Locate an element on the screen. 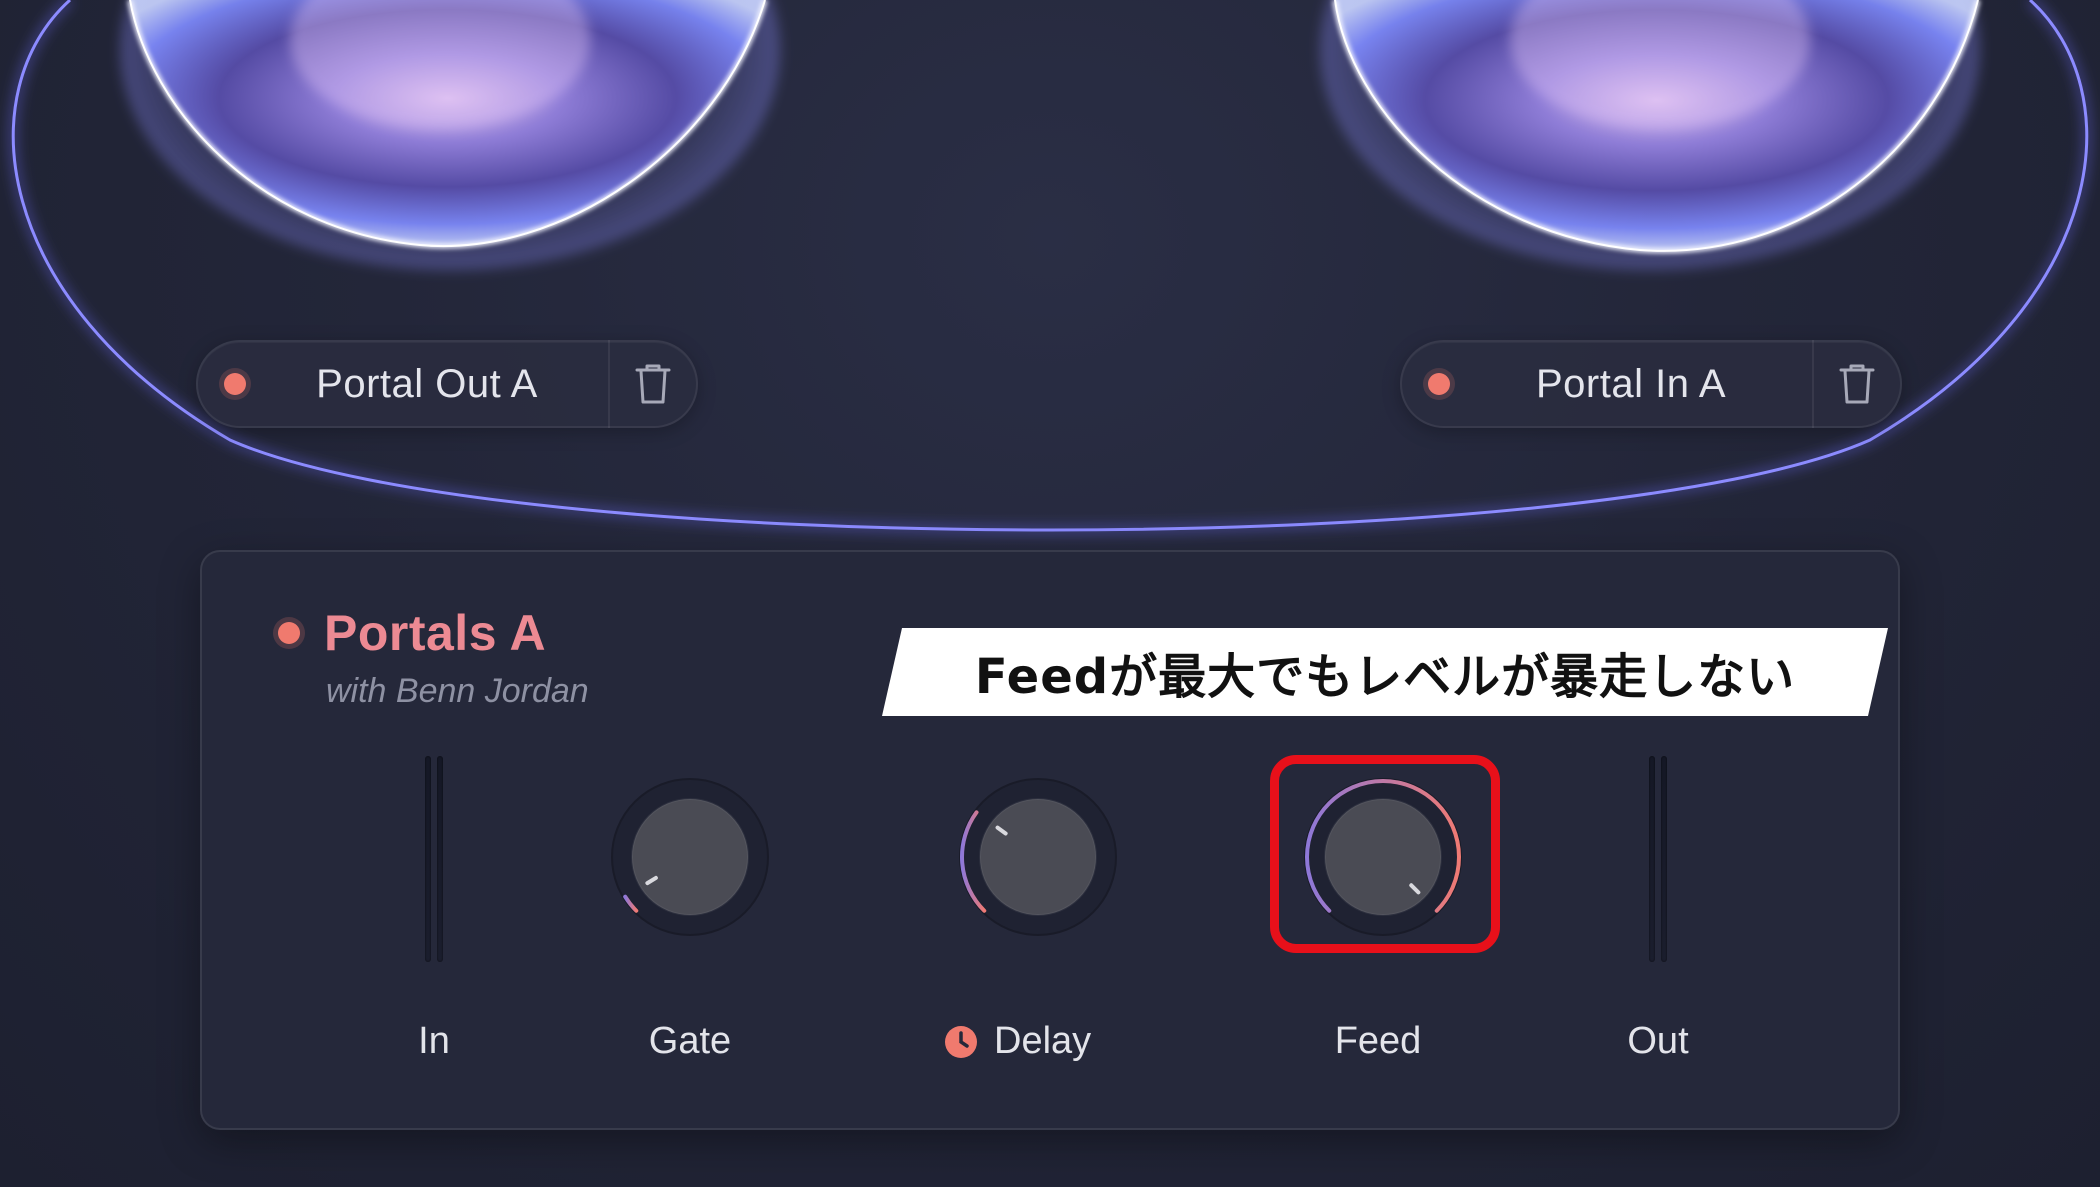 This screenshot has height=1187, width=2100. input-meter is located at coordinates (434, 859).